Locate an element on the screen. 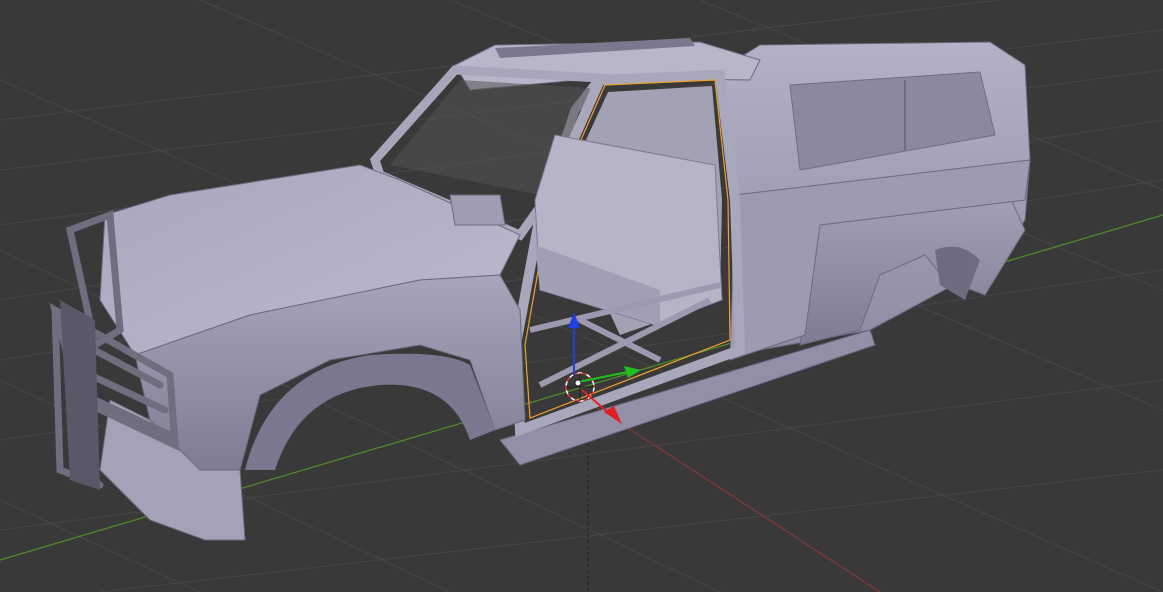 Image resolution: width=1163 pixels, height=592 pixels. side-mirror is located at coordinates (477, 210).